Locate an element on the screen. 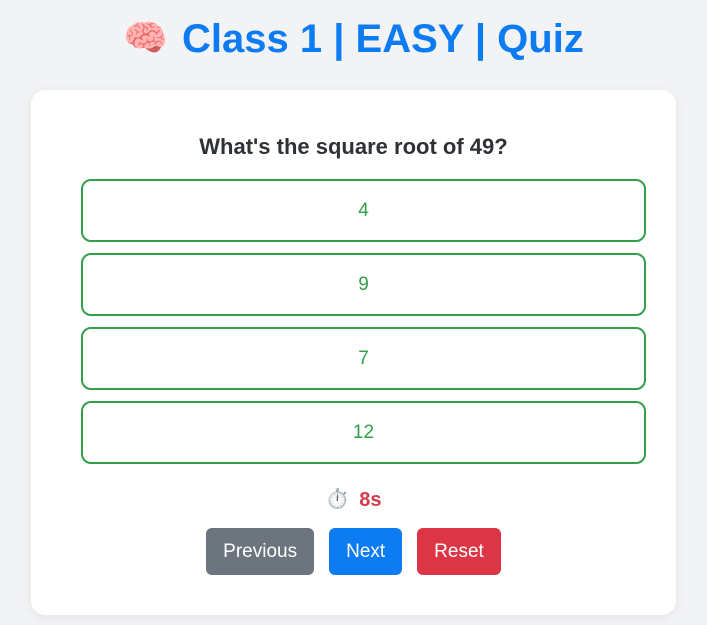 The height and width of the screenshot is (625, 707). page-title: 🧠 Class 1 | EASY | Quiz is located at coordinates (353, 38).